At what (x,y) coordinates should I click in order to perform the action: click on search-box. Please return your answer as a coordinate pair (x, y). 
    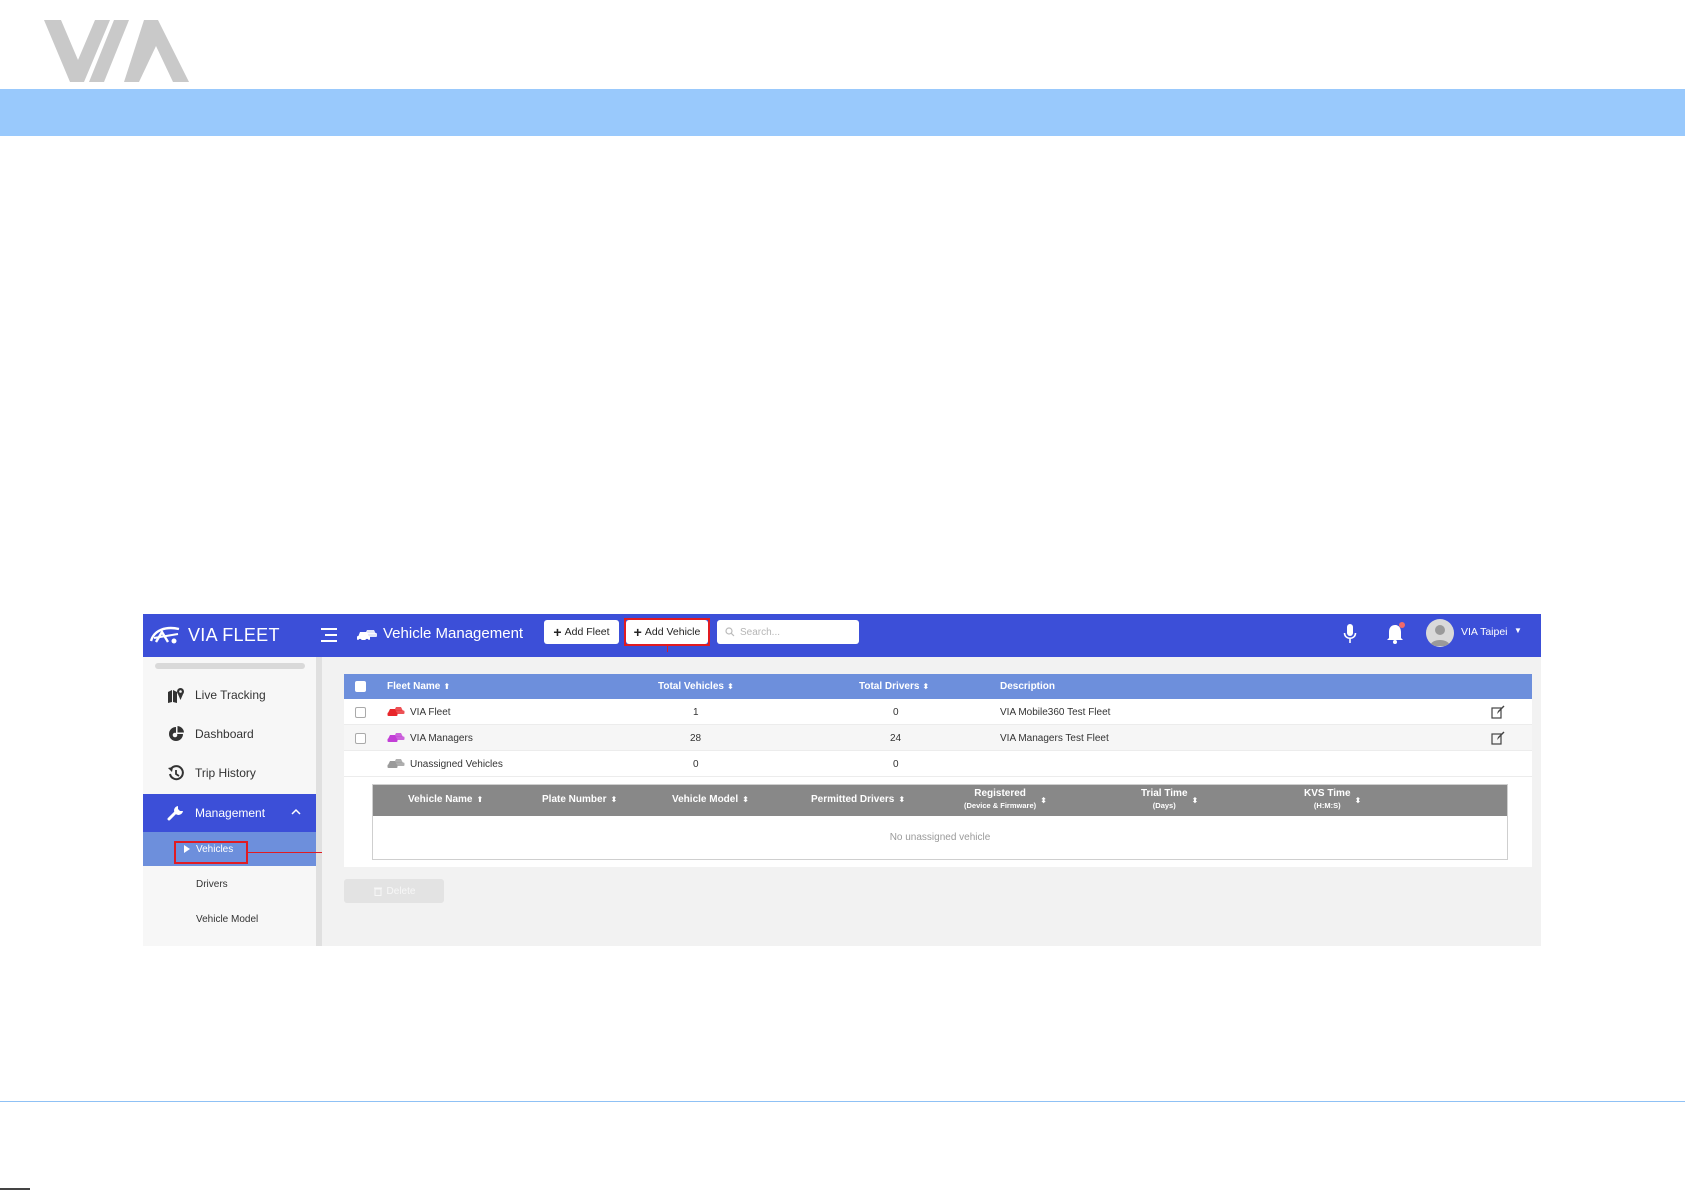
    Looking at the image, I should click on (788, 632).